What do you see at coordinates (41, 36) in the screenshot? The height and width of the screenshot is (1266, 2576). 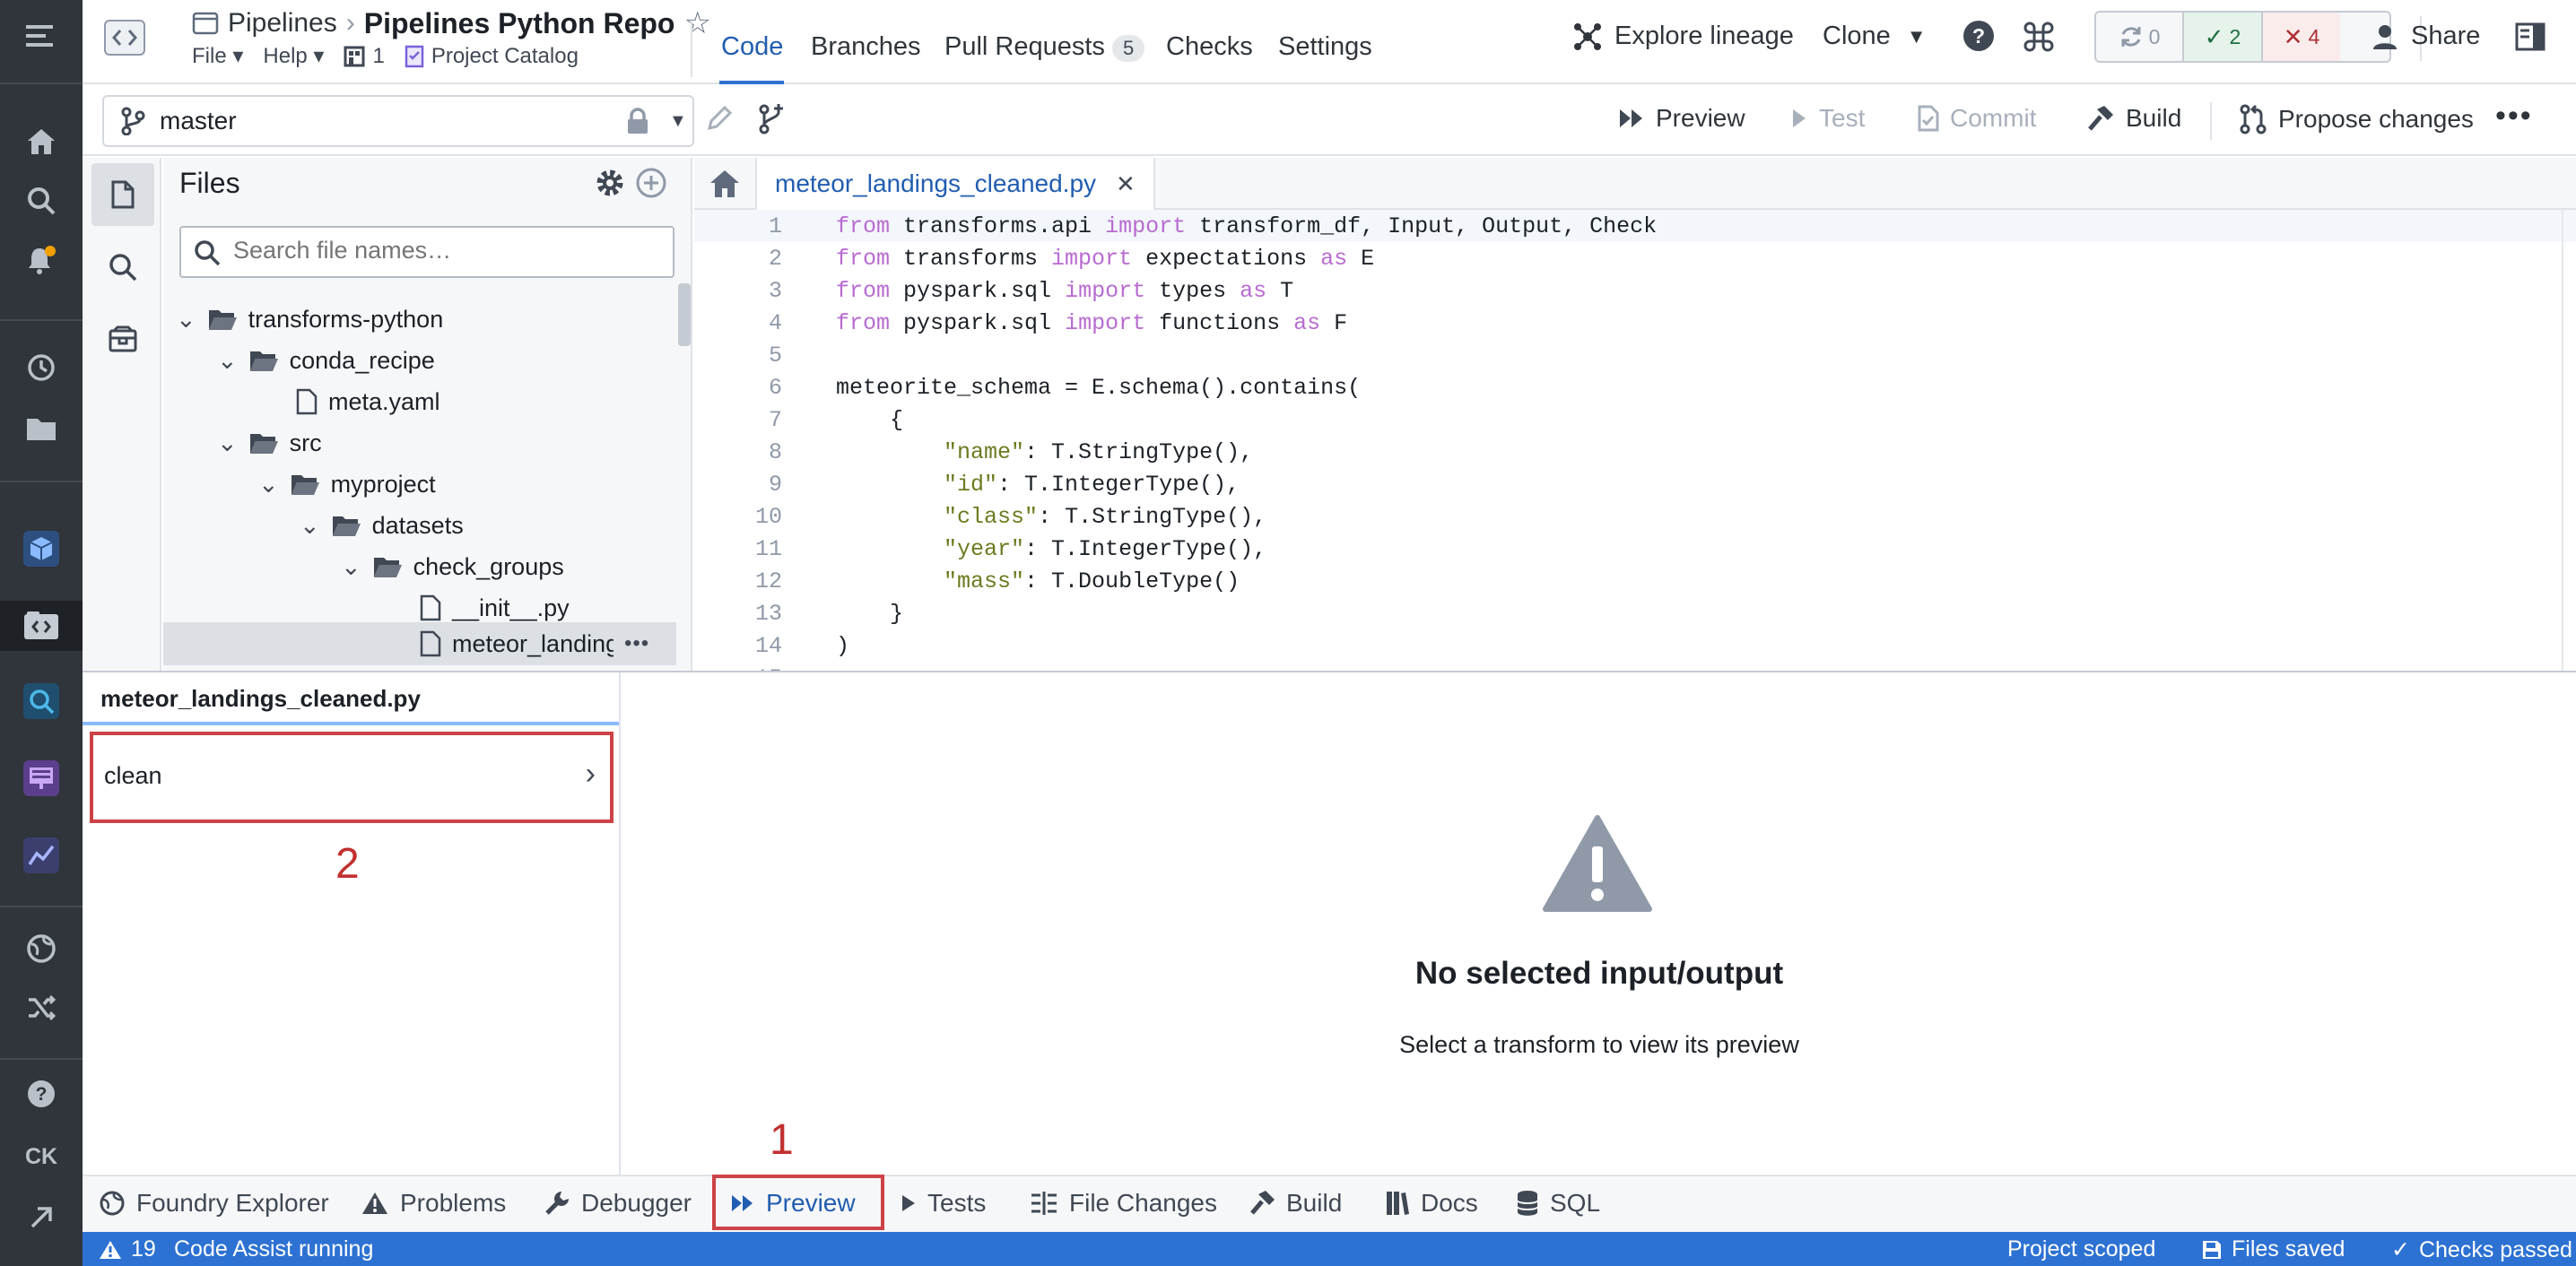 I see `menu-icon` at bounding box center [41, 36].